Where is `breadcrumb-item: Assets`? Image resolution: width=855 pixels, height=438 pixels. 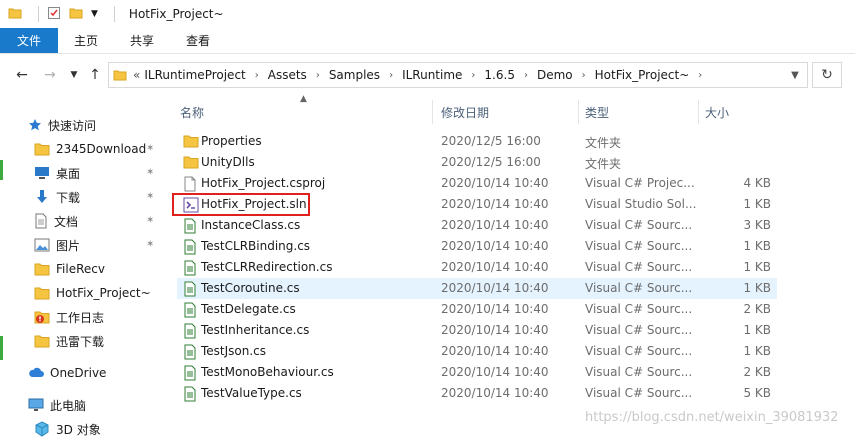
breadcrumb-item: Assets is located at coordinates (287, 75).